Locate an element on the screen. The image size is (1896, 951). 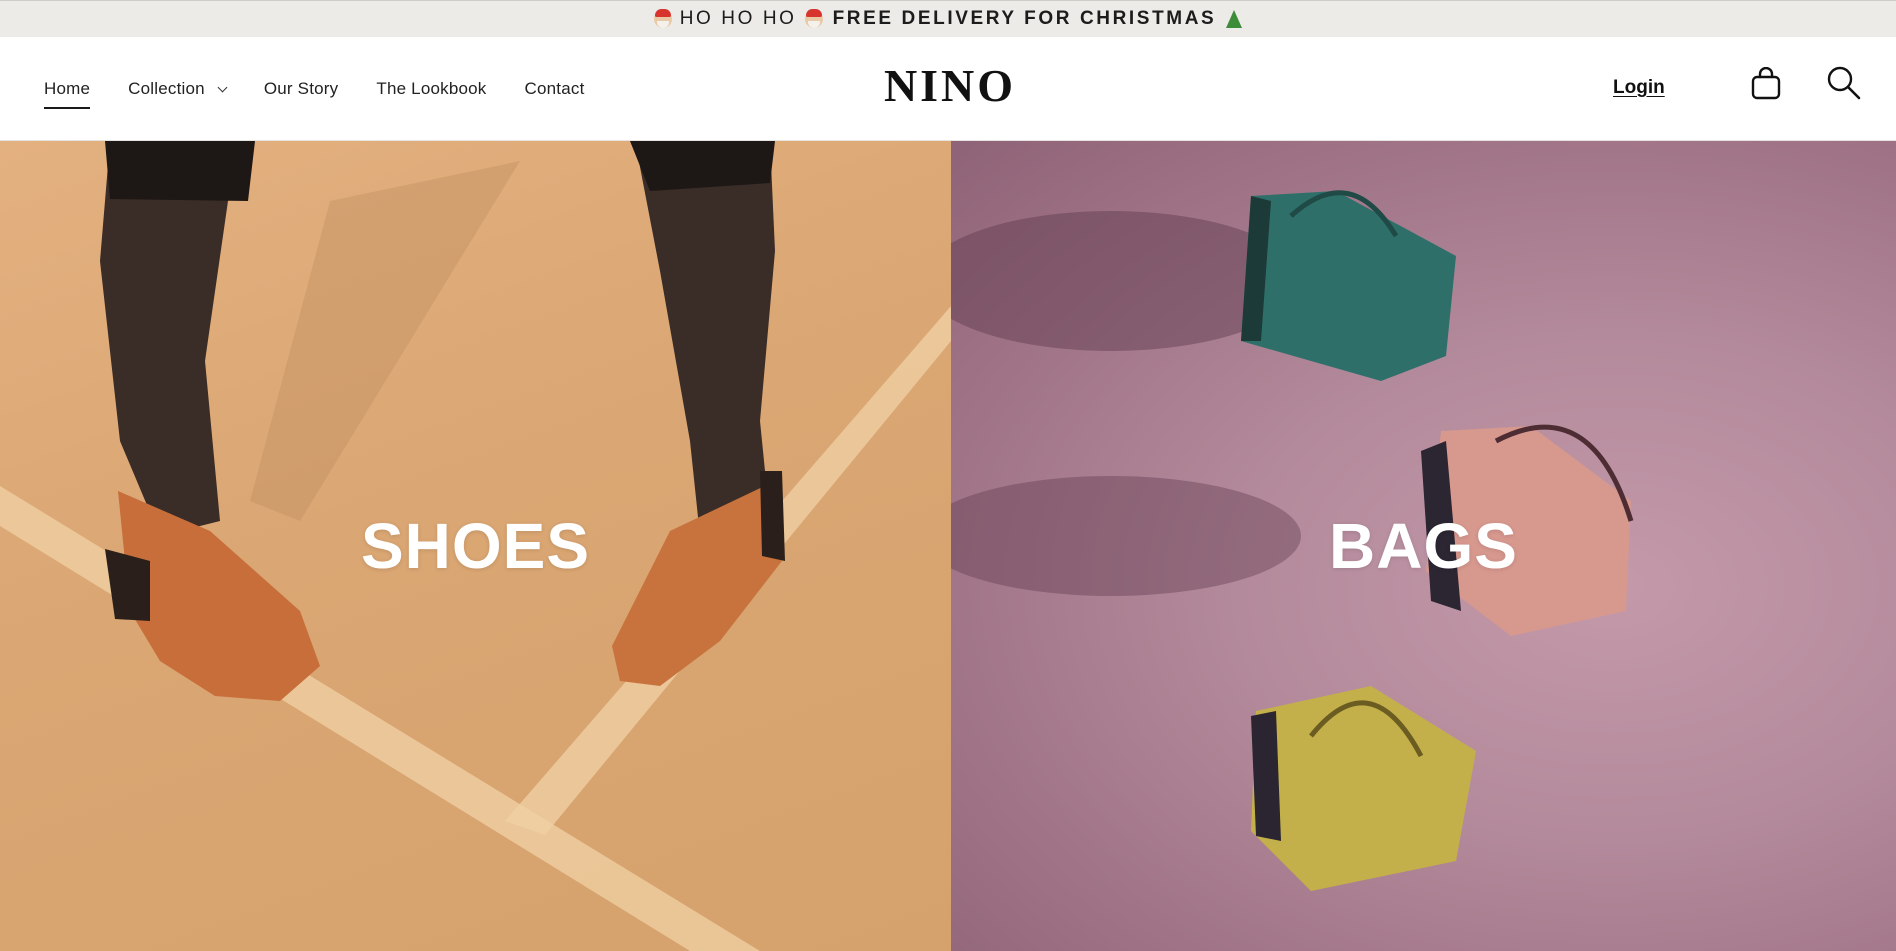
login-link: Login is located at coordinates (1639, 88).